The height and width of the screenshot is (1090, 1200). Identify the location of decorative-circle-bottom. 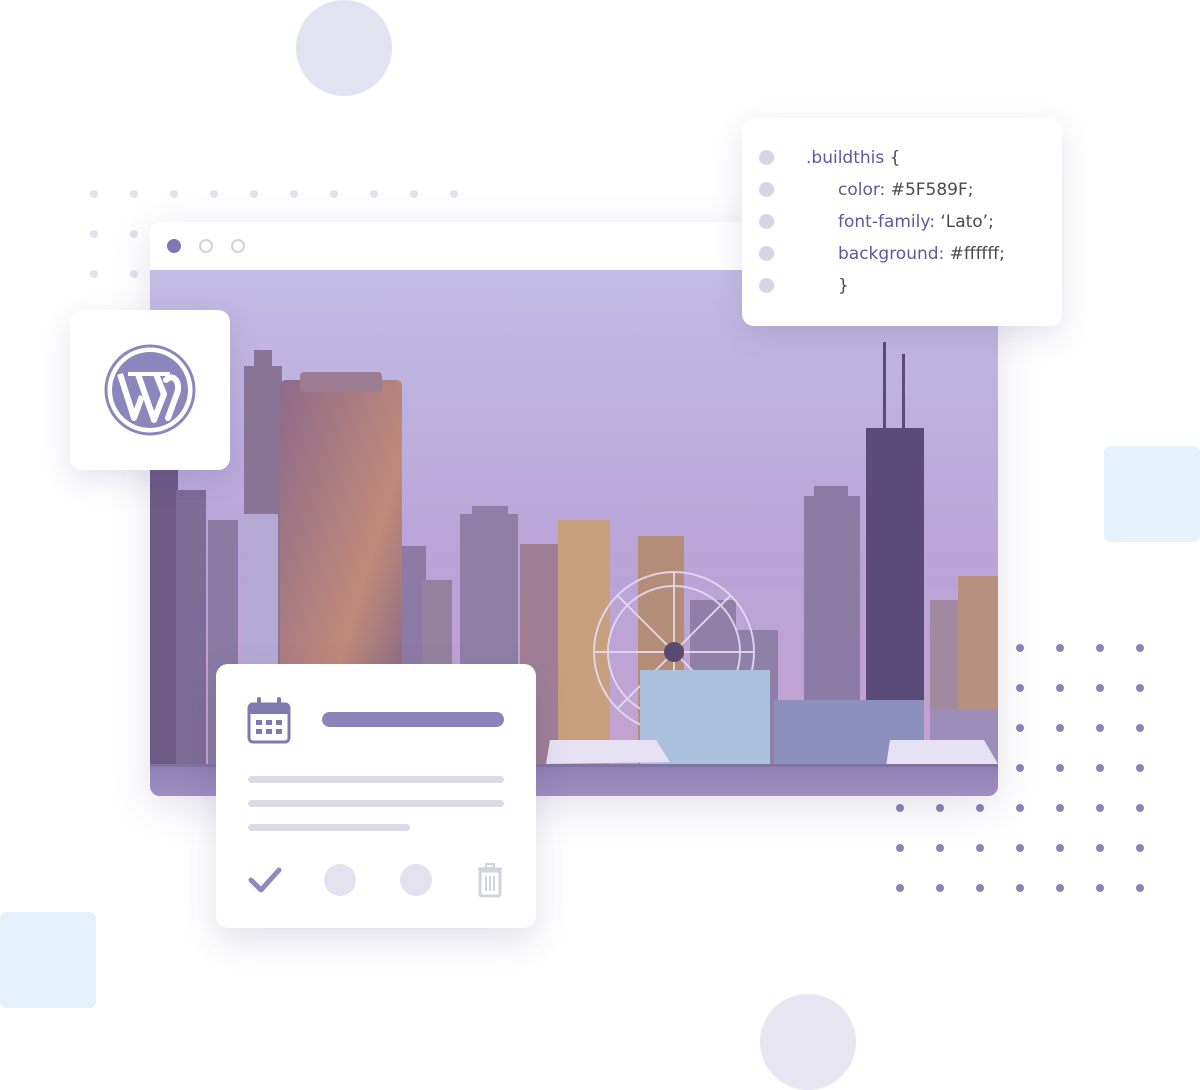
(808, 1042).